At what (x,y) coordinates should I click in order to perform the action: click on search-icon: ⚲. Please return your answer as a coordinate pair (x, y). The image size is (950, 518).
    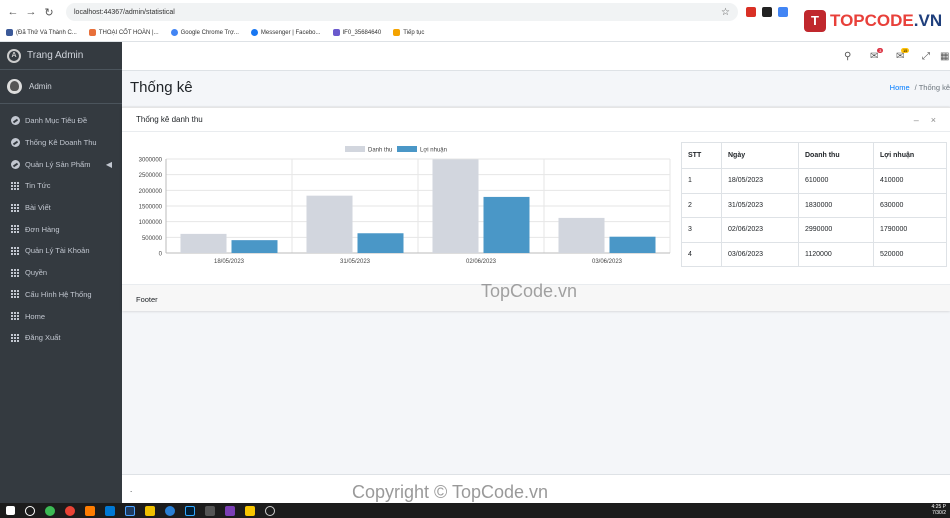
    Looking at the image, I should click on (847, 56).